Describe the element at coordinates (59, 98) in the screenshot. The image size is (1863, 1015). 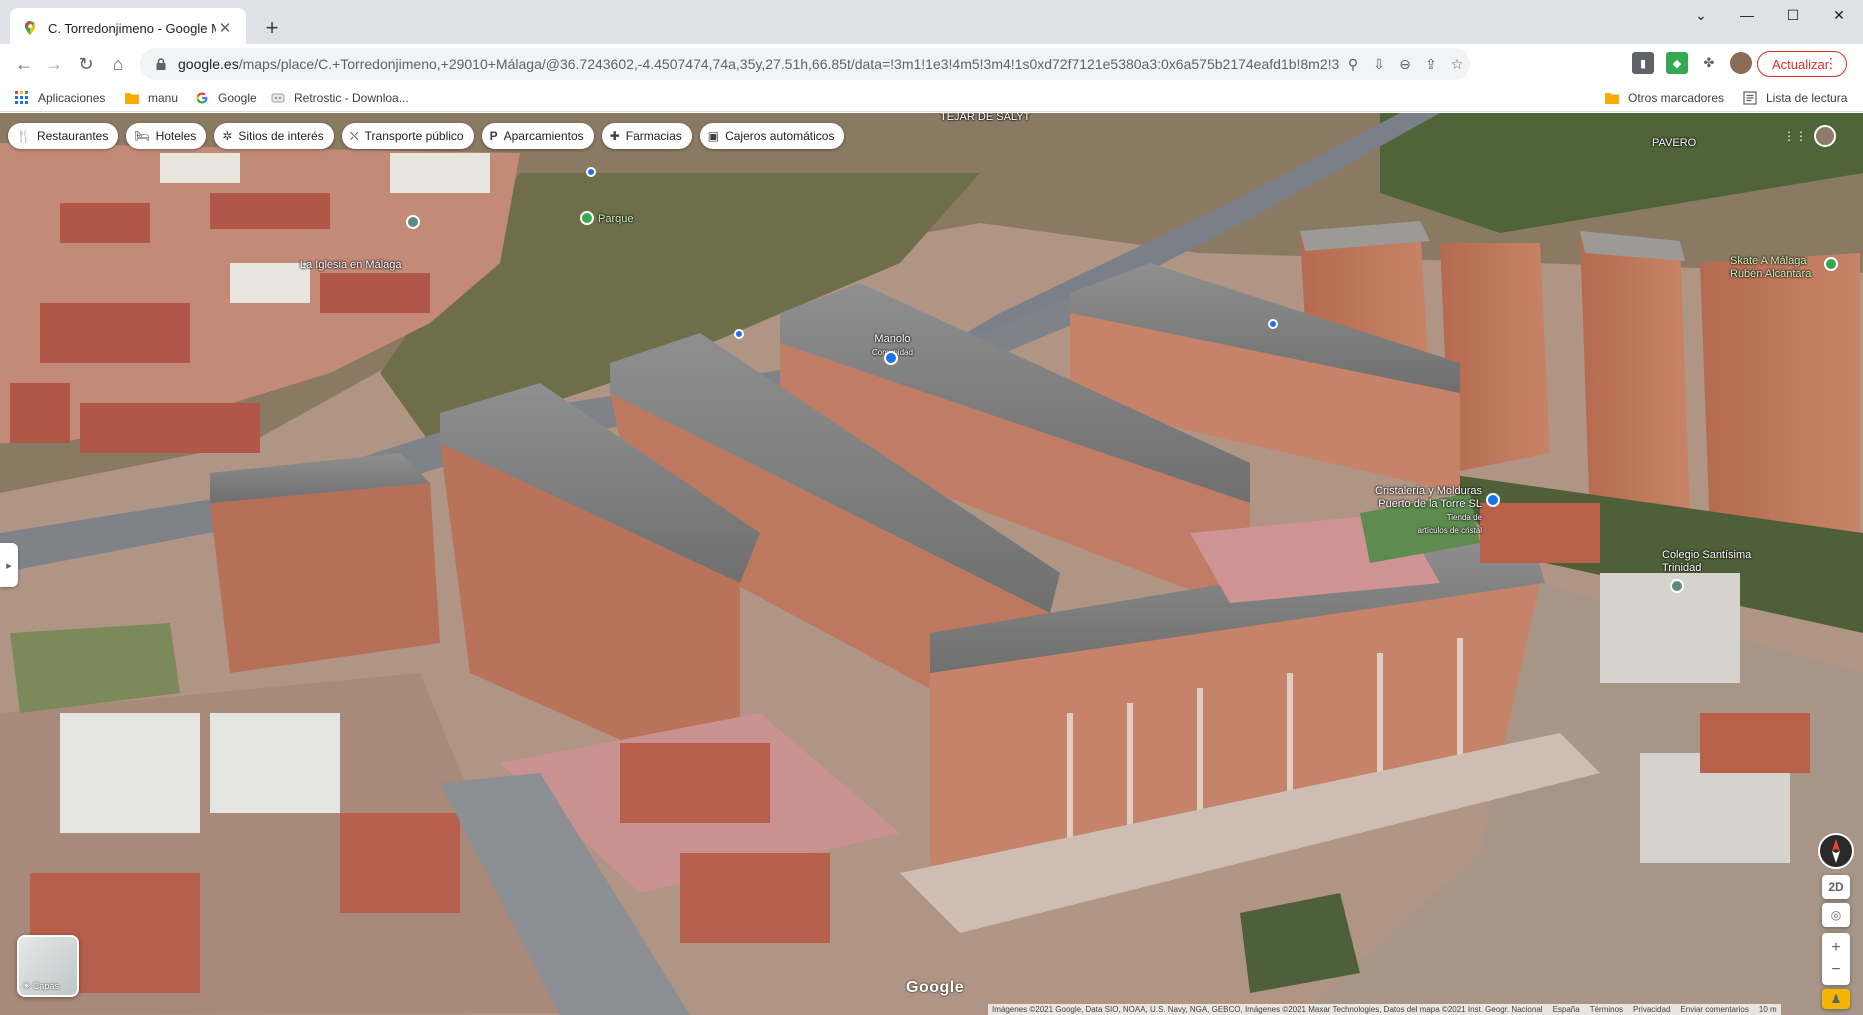
I see `bookmark-aplicaciones: Aplicaciones` at that location.